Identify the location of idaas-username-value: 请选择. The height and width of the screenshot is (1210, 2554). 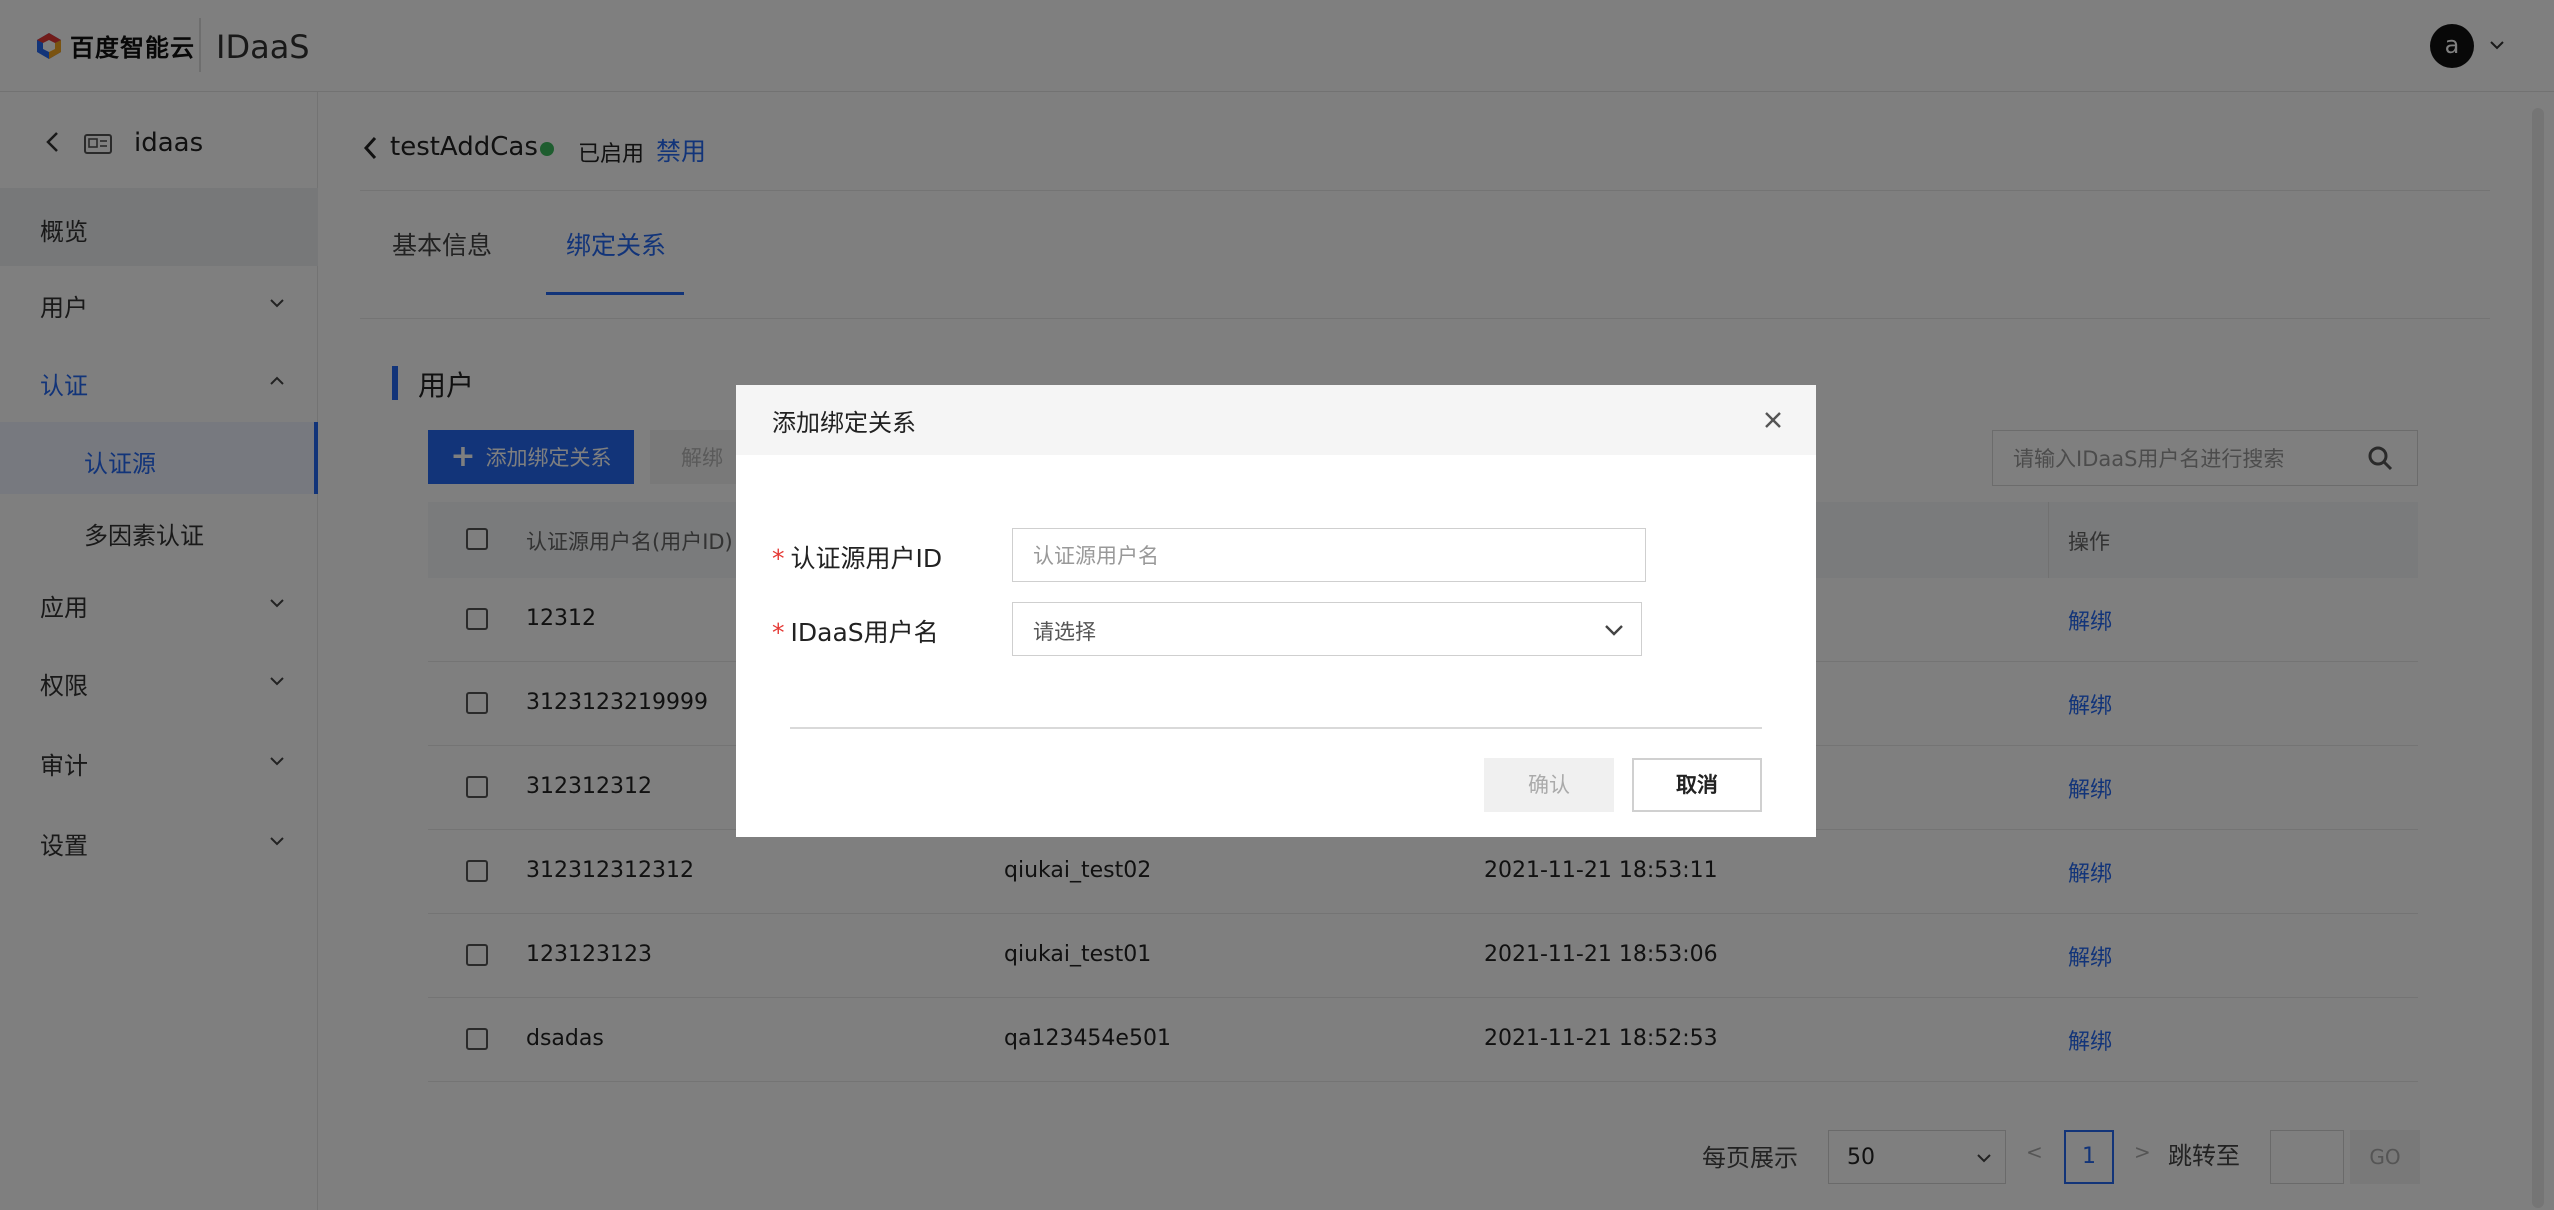
(1064, 632).